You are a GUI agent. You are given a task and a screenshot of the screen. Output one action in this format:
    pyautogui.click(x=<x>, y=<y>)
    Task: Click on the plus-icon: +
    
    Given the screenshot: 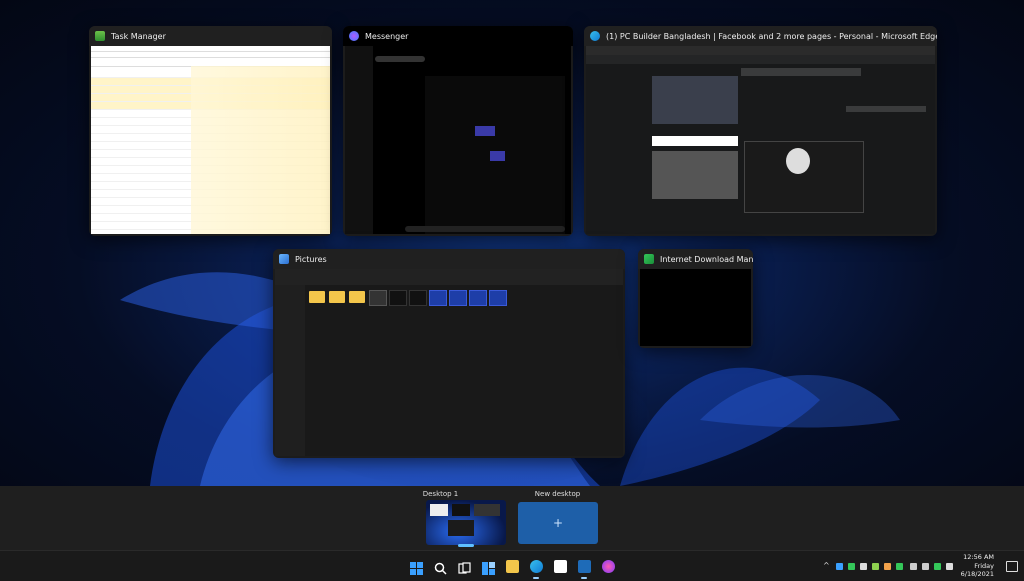 What is the action you would take?
    pyautogui.click(x=558, y=523)
    